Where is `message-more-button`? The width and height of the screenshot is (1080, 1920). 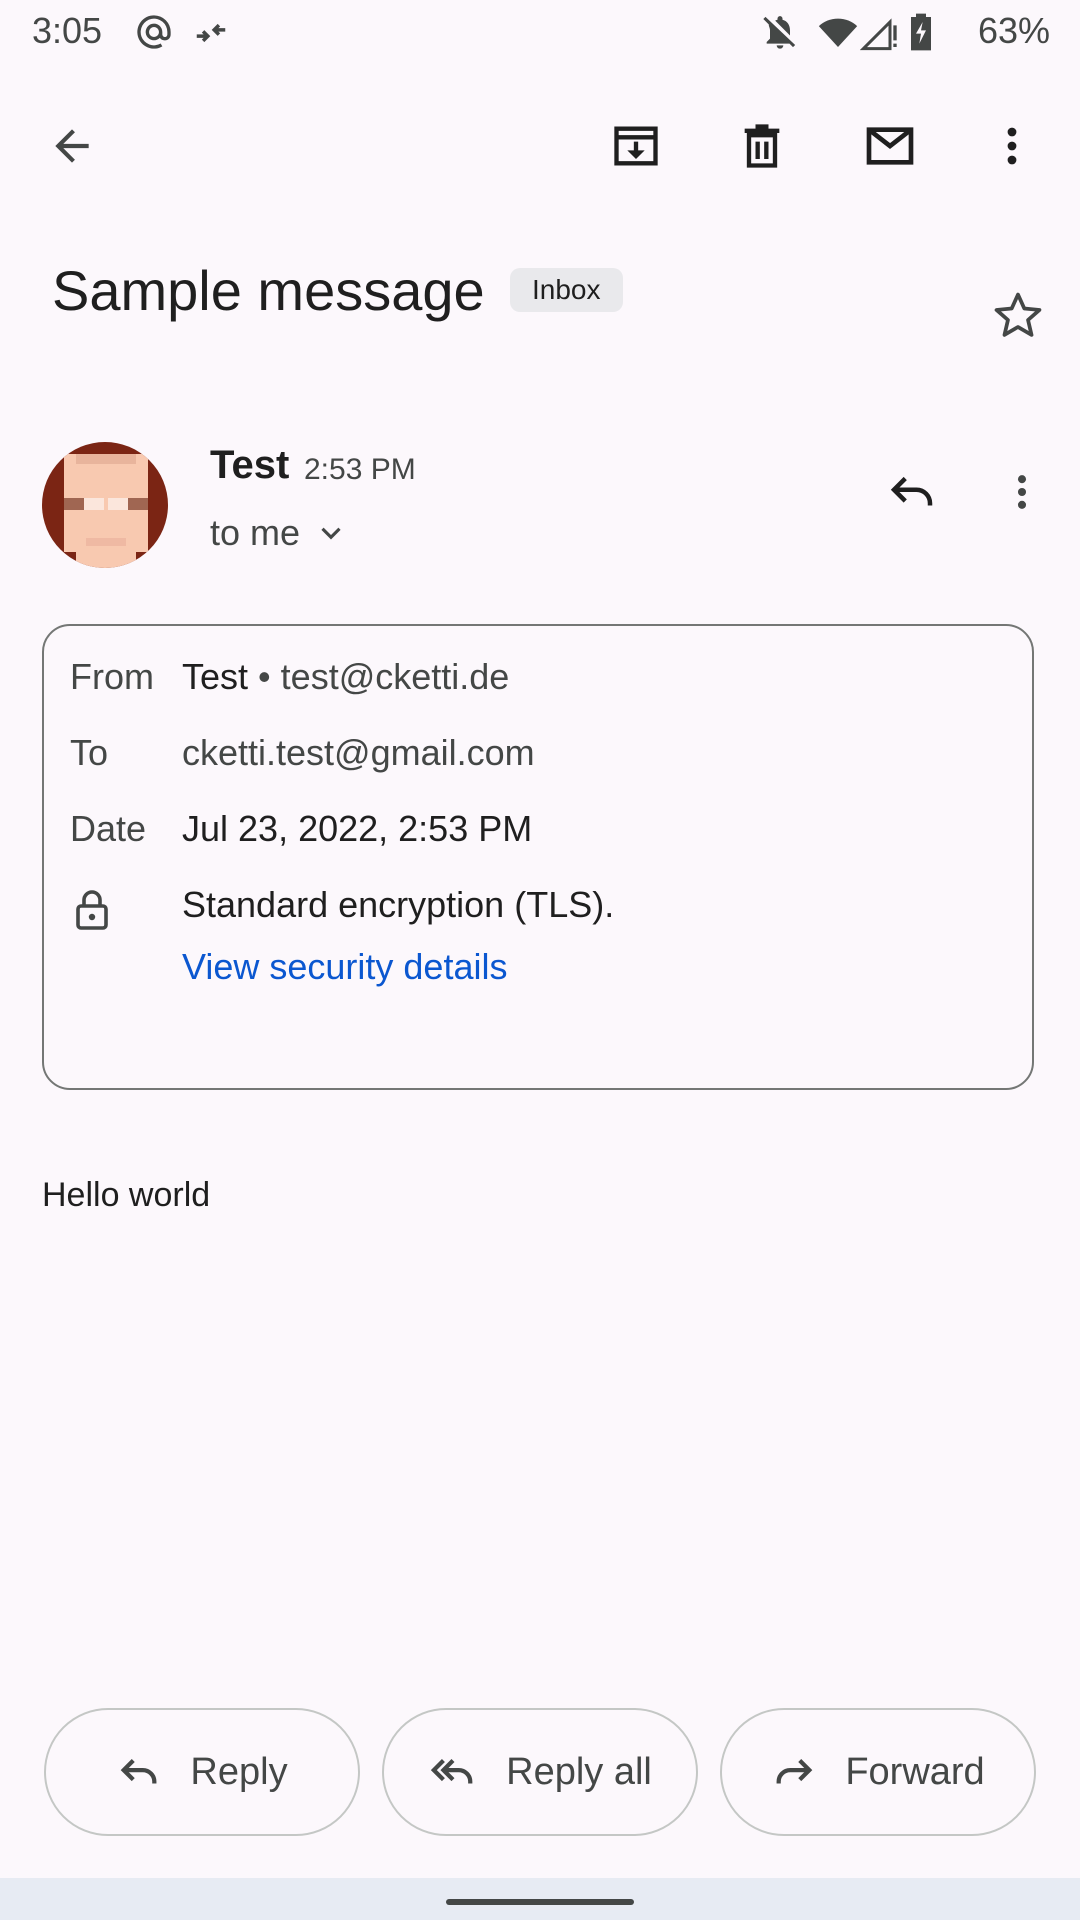
message-more-button is located at coordinates (1022, 492).